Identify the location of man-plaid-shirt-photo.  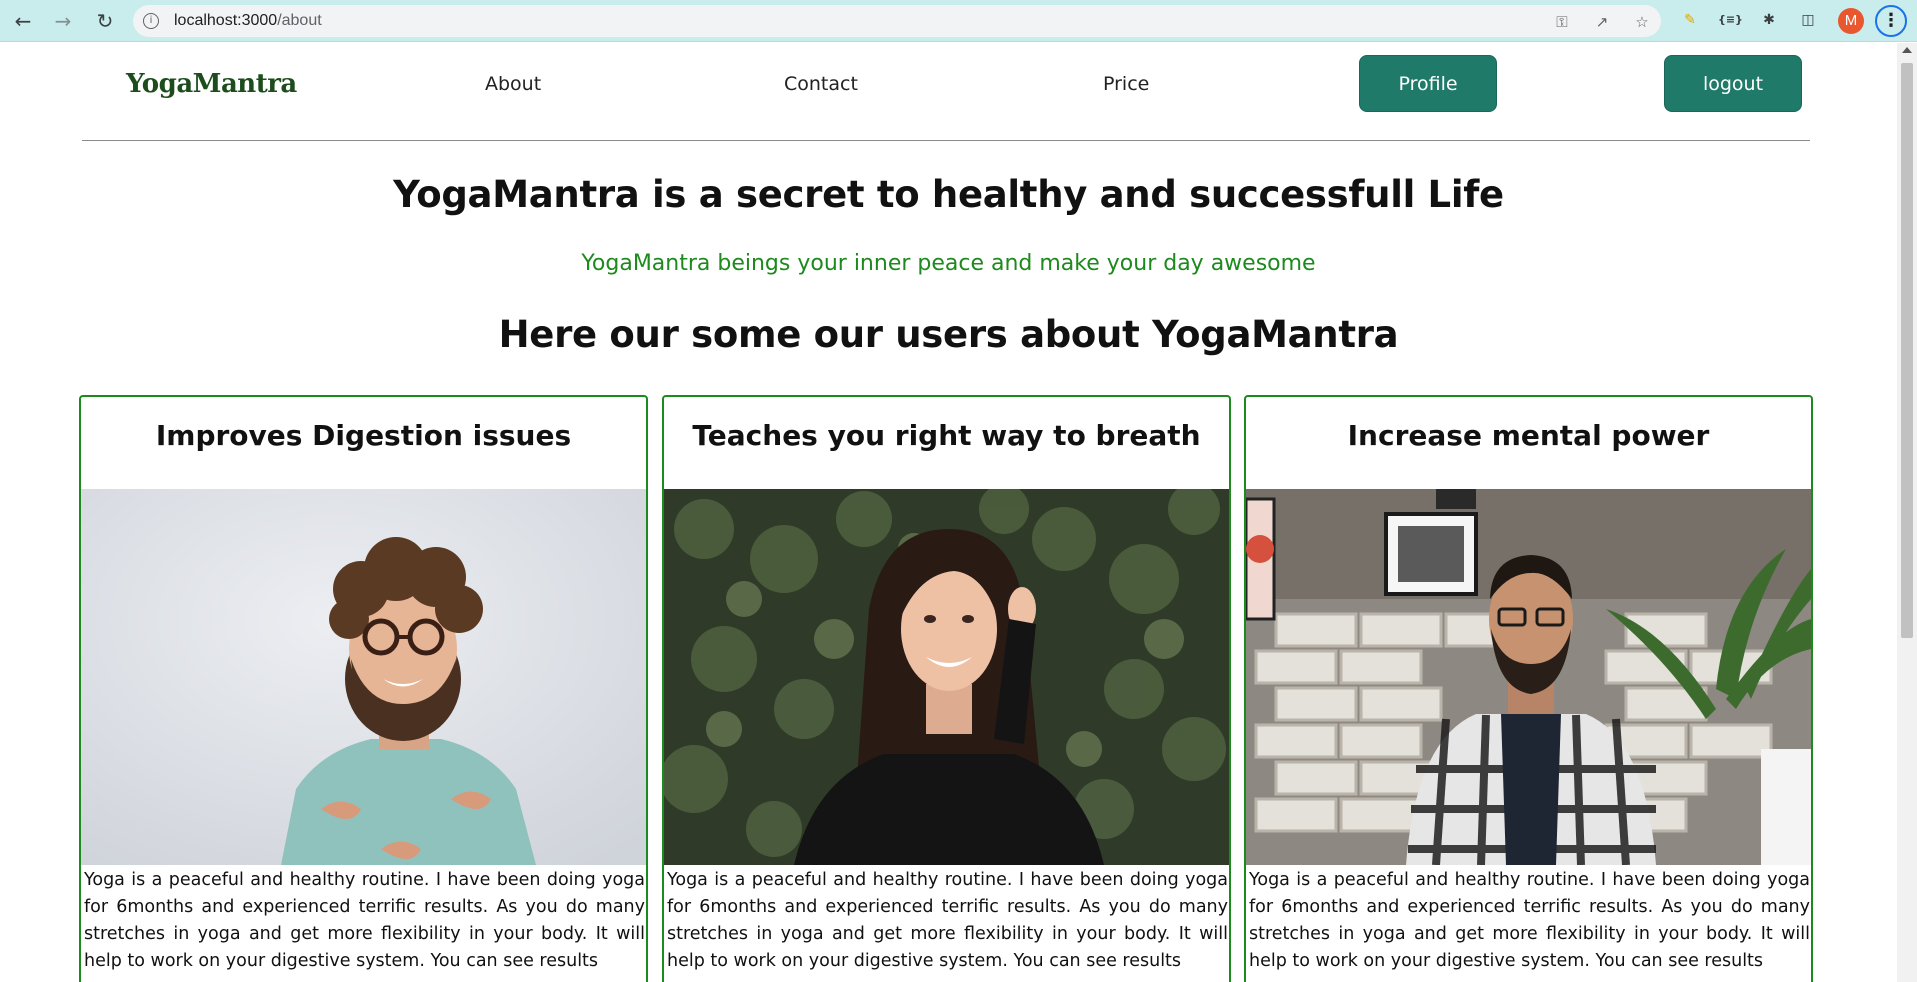
(1528, 677).